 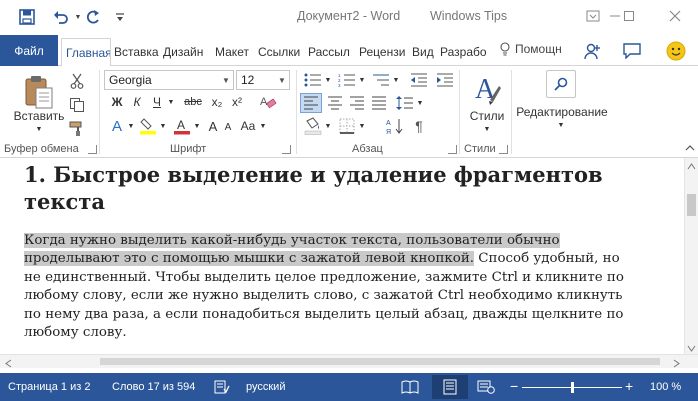 I want to click on font-color-icon: A, so click(x=182, y=126).